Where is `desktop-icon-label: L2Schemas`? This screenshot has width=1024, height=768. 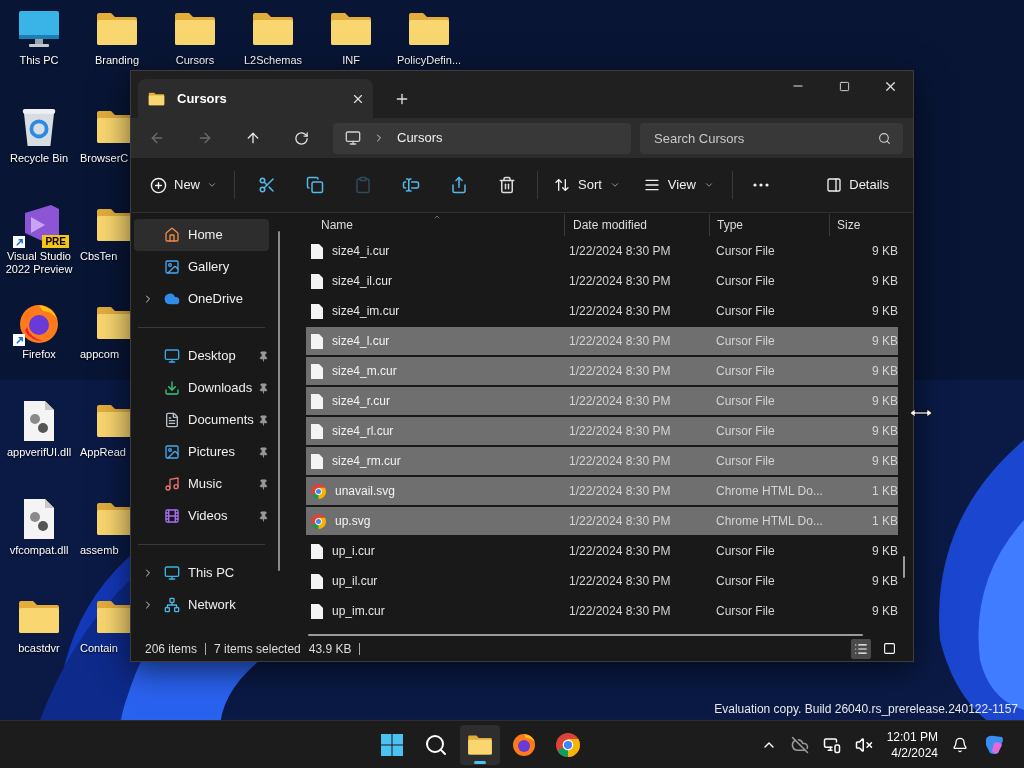
desktop-icon-label: L2Schemas is located at coordinates (273, 60).